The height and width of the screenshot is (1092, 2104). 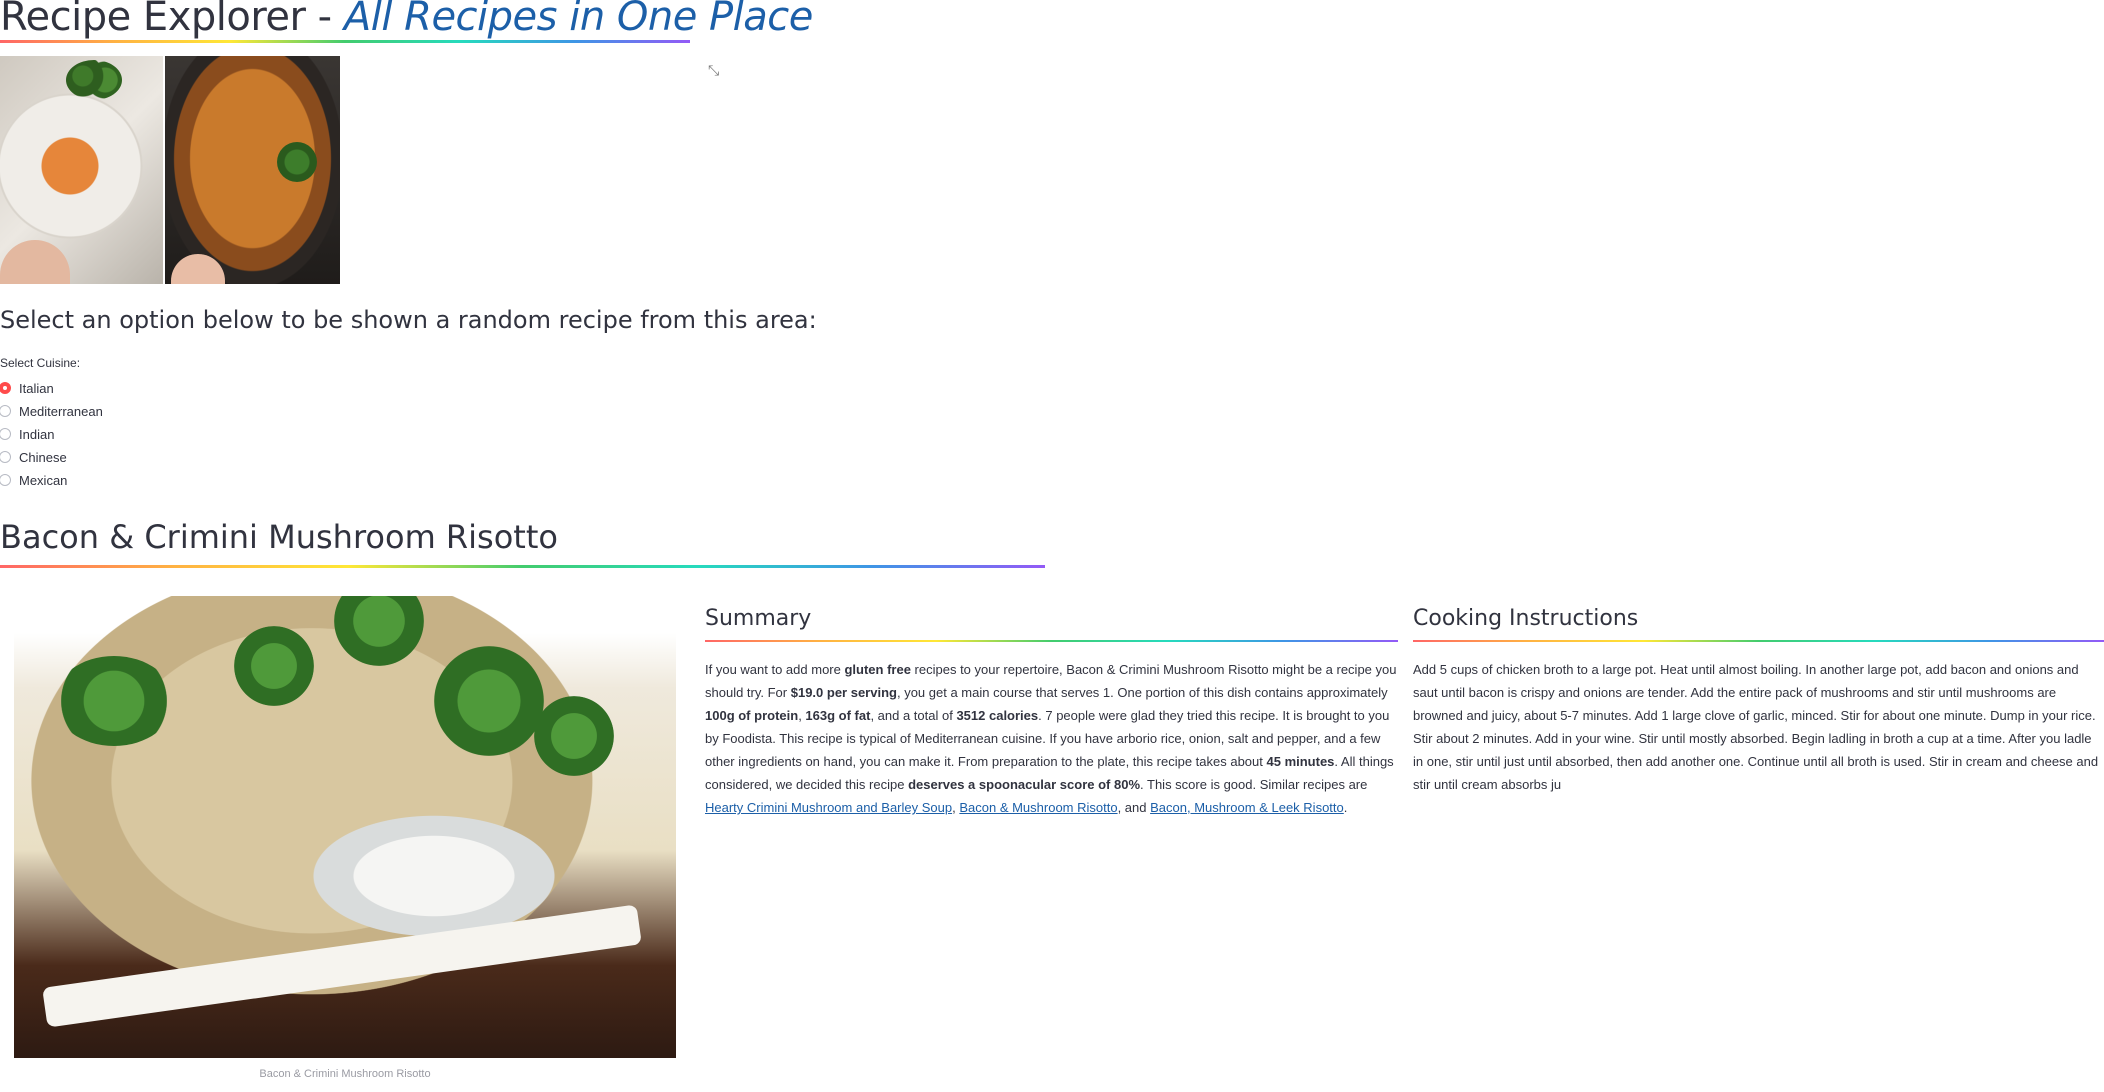 What do you see at coordinates (1038, 807) in the screenshot?
I see `similar-recipe-link-2: Bacon & Mushroom Risotto` at bounding box center [1038, 807].